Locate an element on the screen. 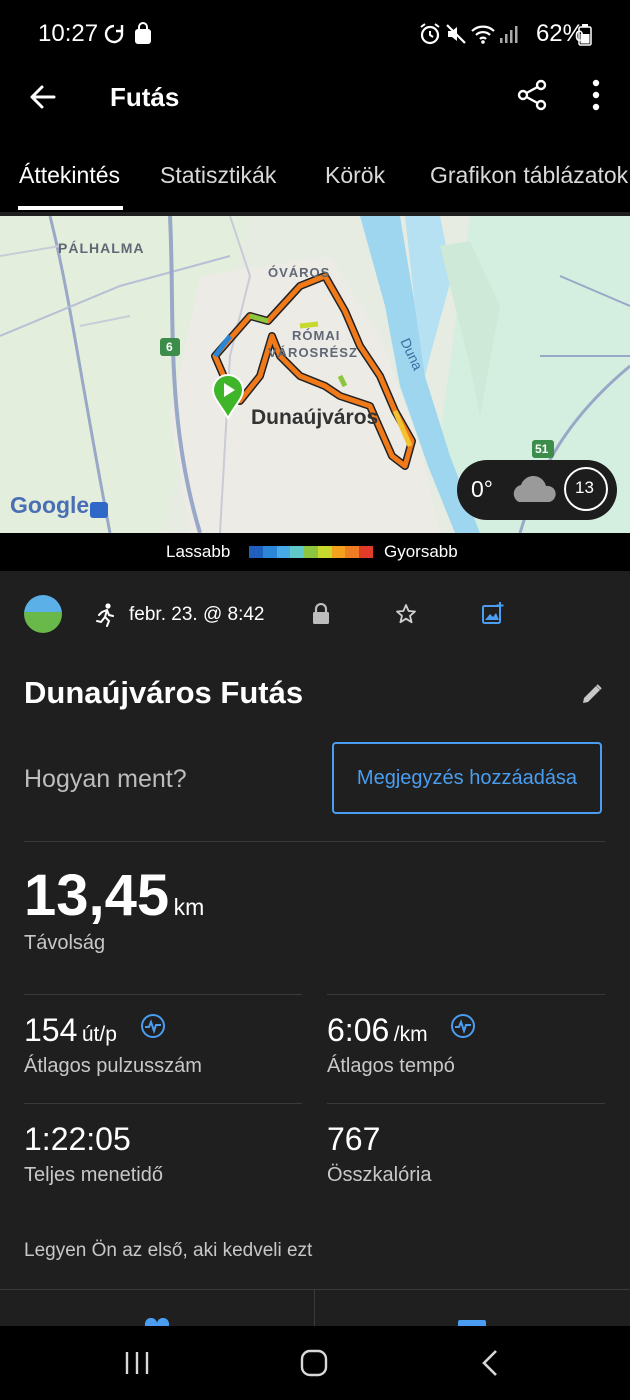 The width and height of the screenshot is (630, 1400). tab-indicator is located at coordinates (70, 208).